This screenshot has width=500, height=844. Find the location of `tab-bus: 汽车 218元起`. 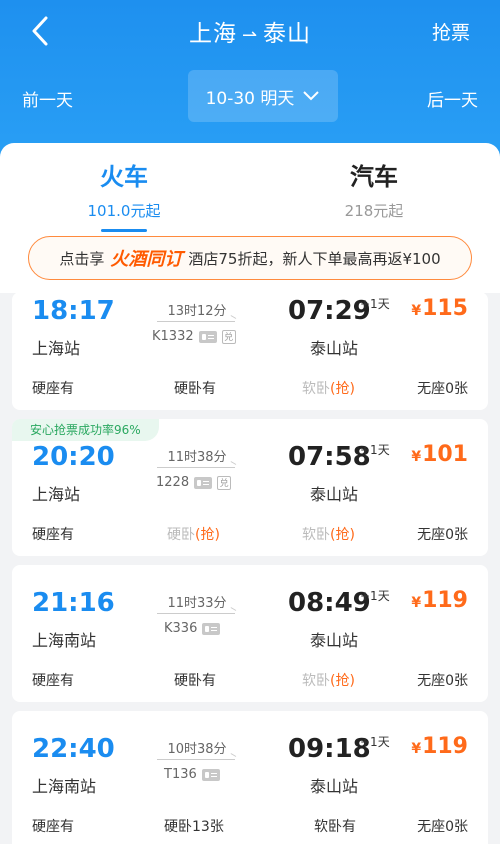

tab-bus: 汽车 218元起 is located at coordinates (374, 189).